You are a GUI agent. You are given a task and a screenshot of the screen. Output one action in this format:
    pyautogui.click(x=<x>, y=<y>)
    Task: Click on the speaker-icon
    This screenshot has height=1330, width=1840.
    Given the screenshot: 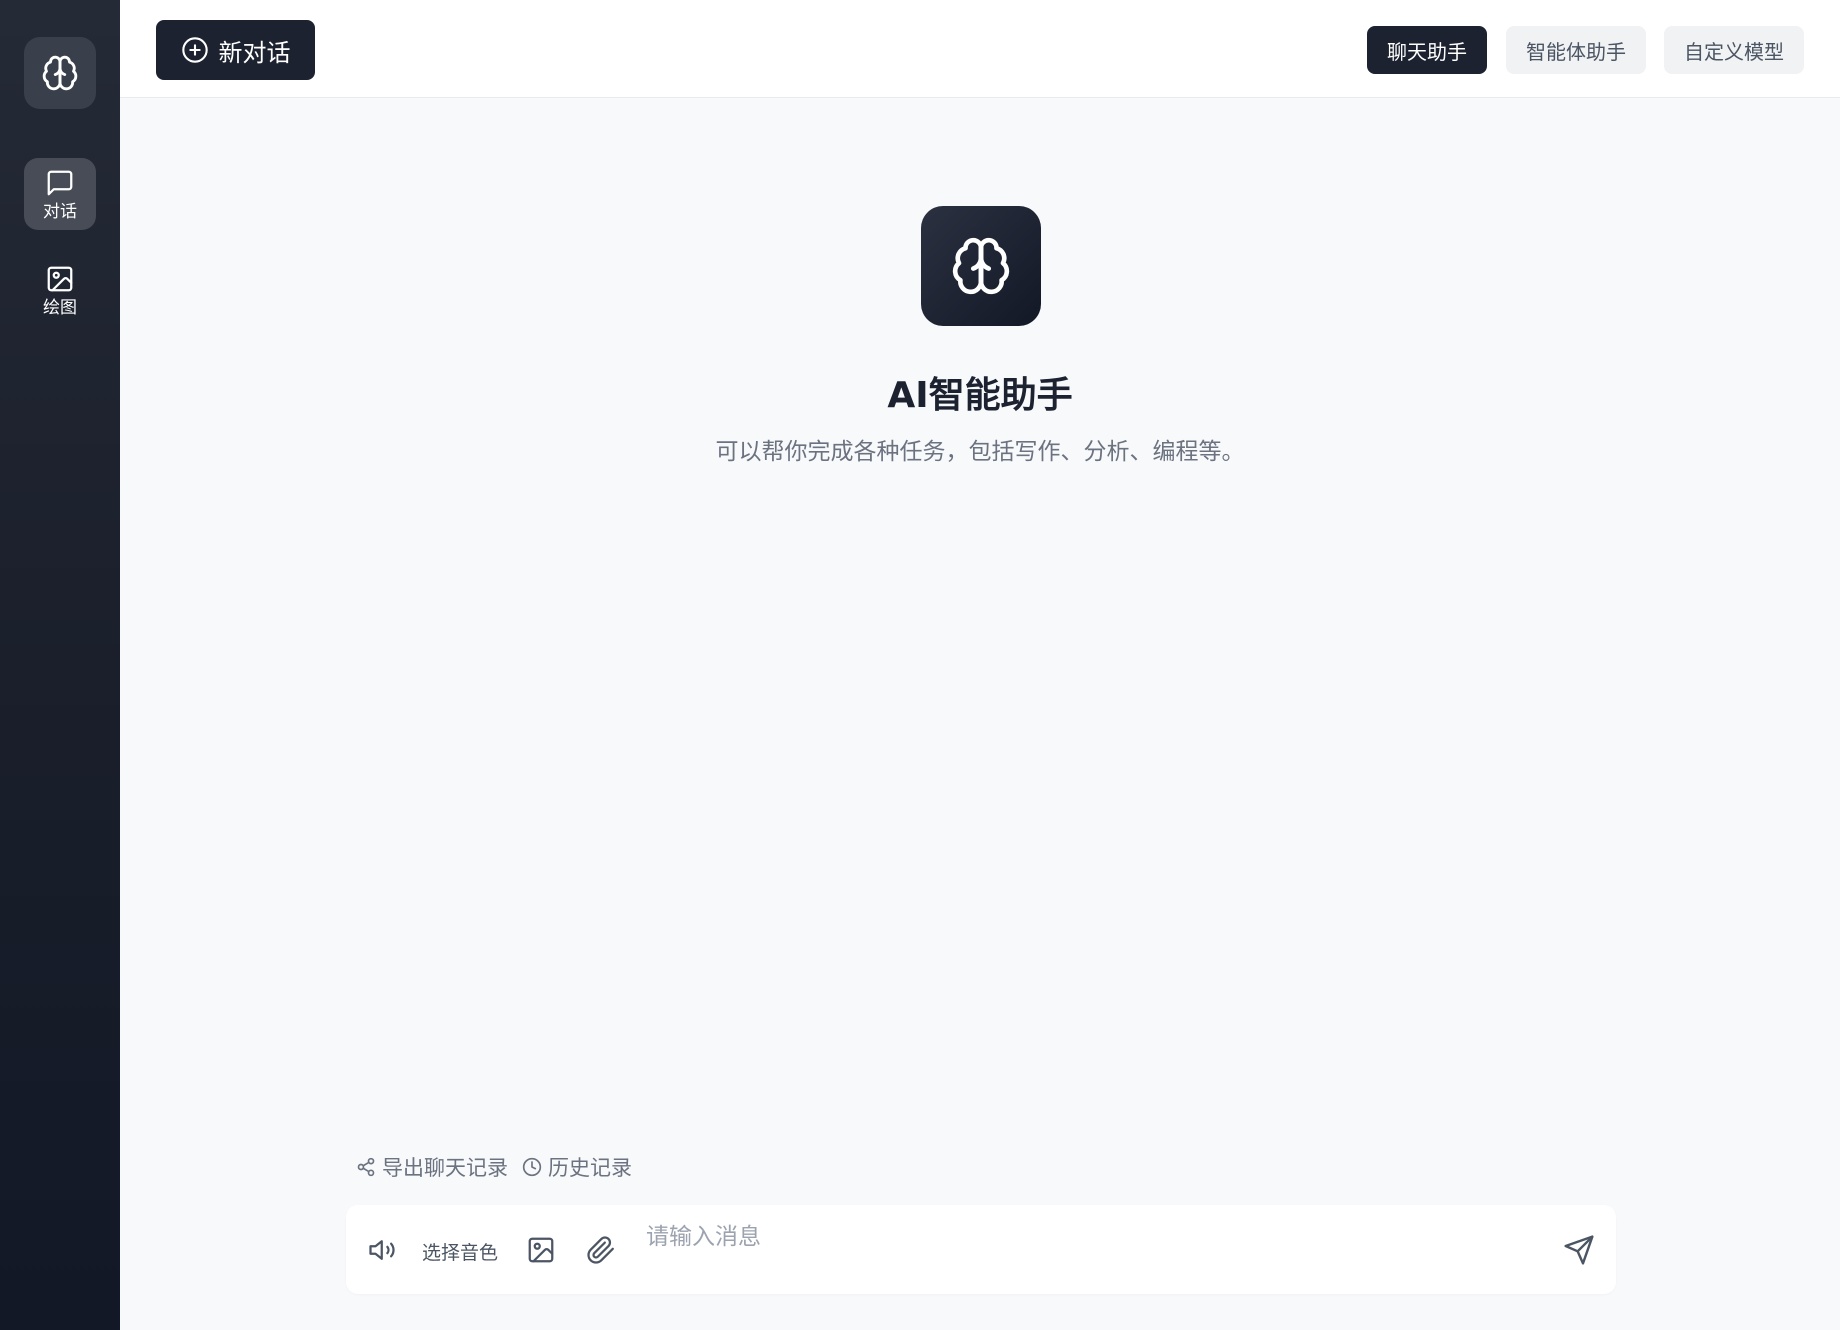 What is the action you would take?
    pyautogui.click(x=382, y=1250)
    